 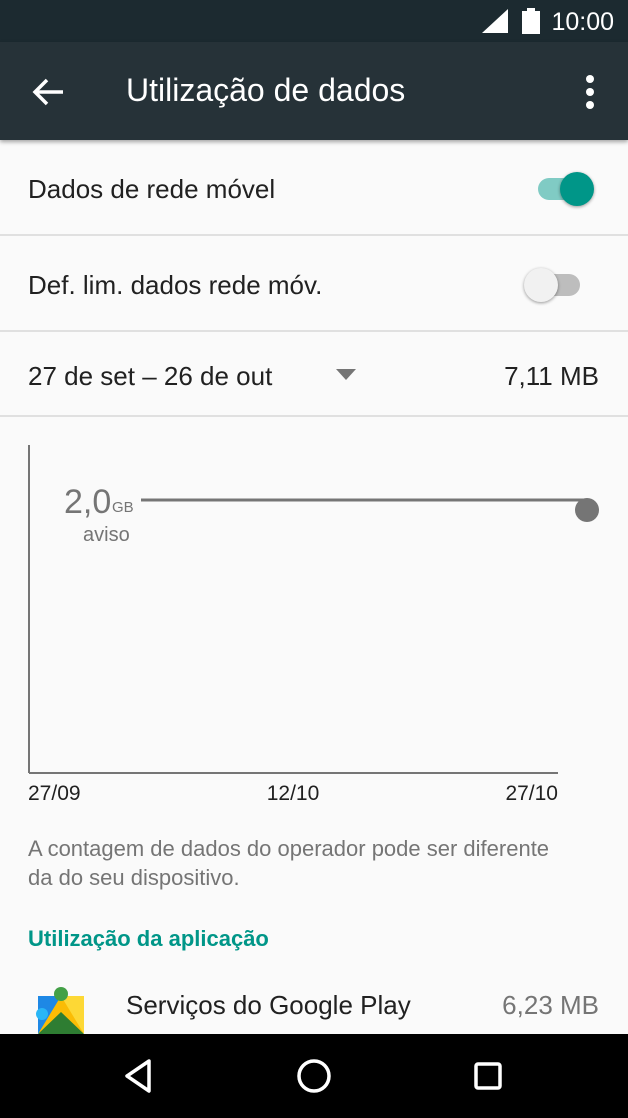 I want to click on usage-cycle-selector: 27 de set – 26 de out, so click(x=150, y=376).